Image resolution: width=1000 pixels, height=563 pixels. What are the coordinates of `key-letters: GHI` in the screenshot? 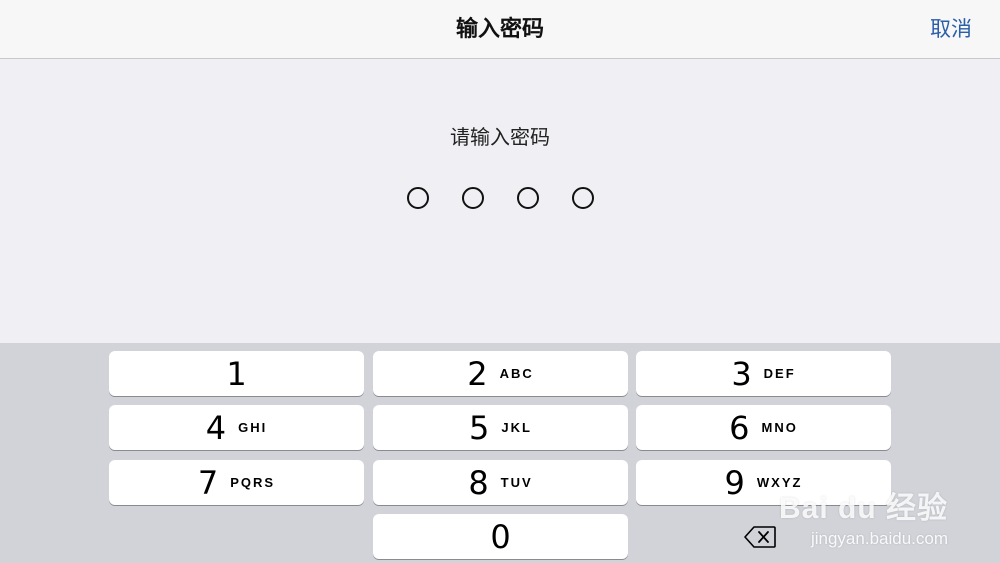 It's located at (253, 427).